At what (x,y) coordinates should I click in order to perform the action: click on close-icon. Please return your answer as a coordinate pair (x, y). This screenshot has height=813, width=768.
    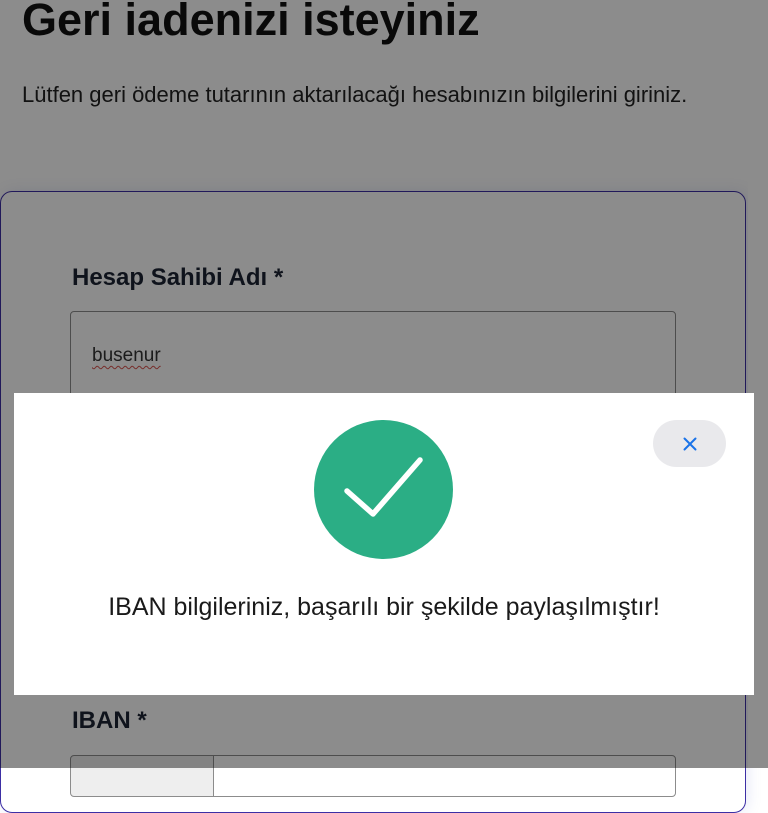
    Looking at the image, I should click on (689, 443).